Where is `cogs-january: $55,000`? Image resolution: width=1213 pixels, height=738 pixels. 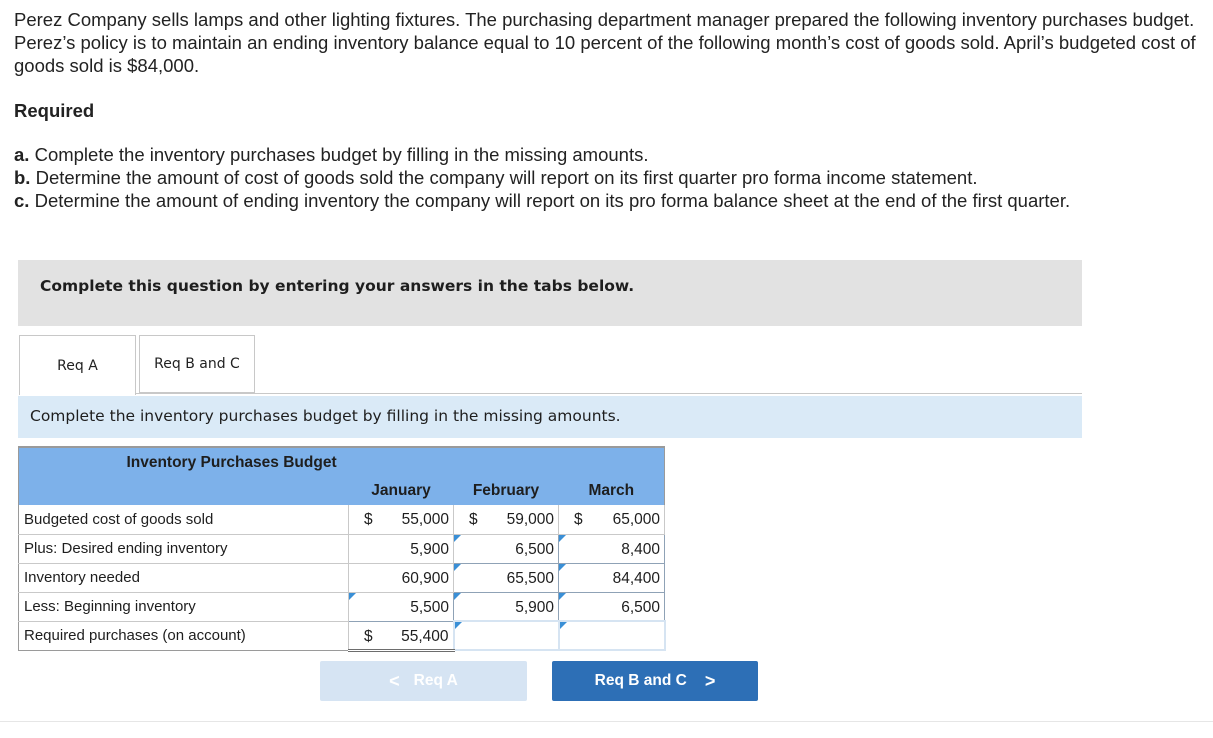 cogs-january: $55,000 is located at coordinates (401, 520).